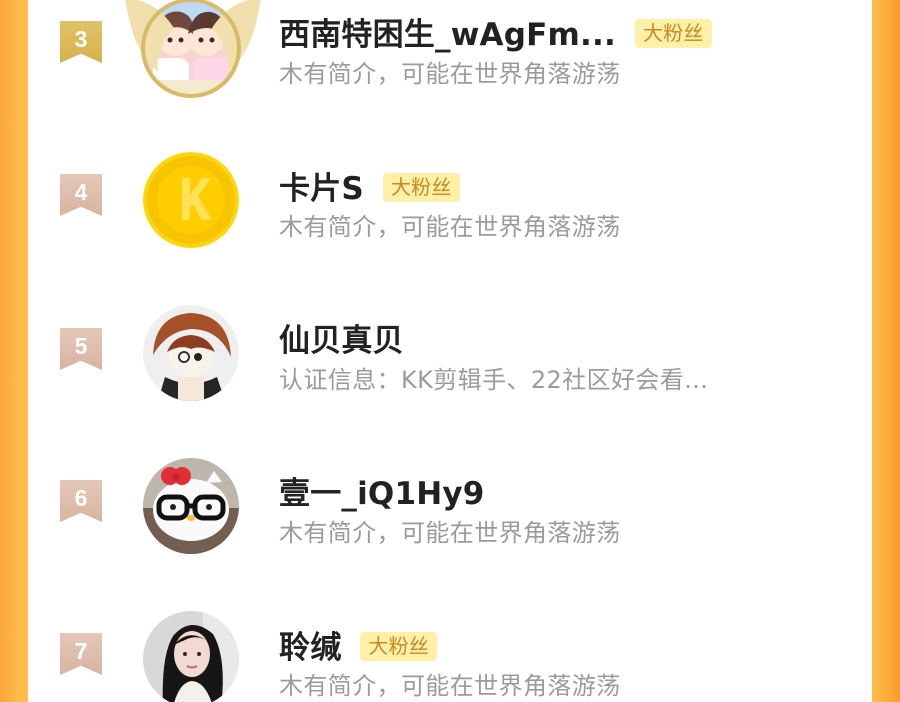  I want to click on hello-kitty-glasses-avatar-icon, so click(191, 506).